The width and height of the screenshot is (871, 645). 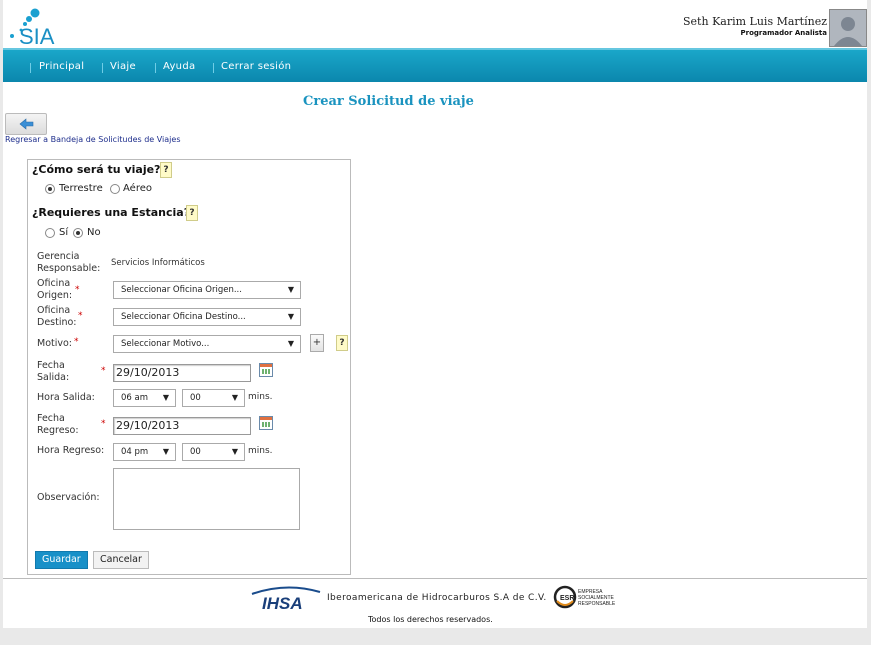 What do you see at coordinates (144, 452) in the screenshot?
I see `hora-regreso-hour-select: 04 pm ▼` at bounding box center [144, 452].